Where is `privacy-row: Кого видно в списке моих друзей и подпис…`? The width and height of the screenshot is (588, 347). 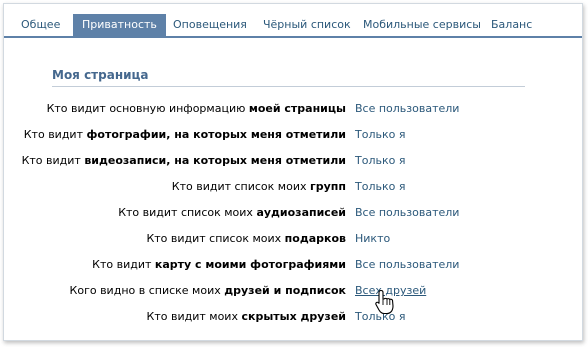 privacy-row: Кого видно в списке моих друзей и подпис… is located at coordinates (293, 292).